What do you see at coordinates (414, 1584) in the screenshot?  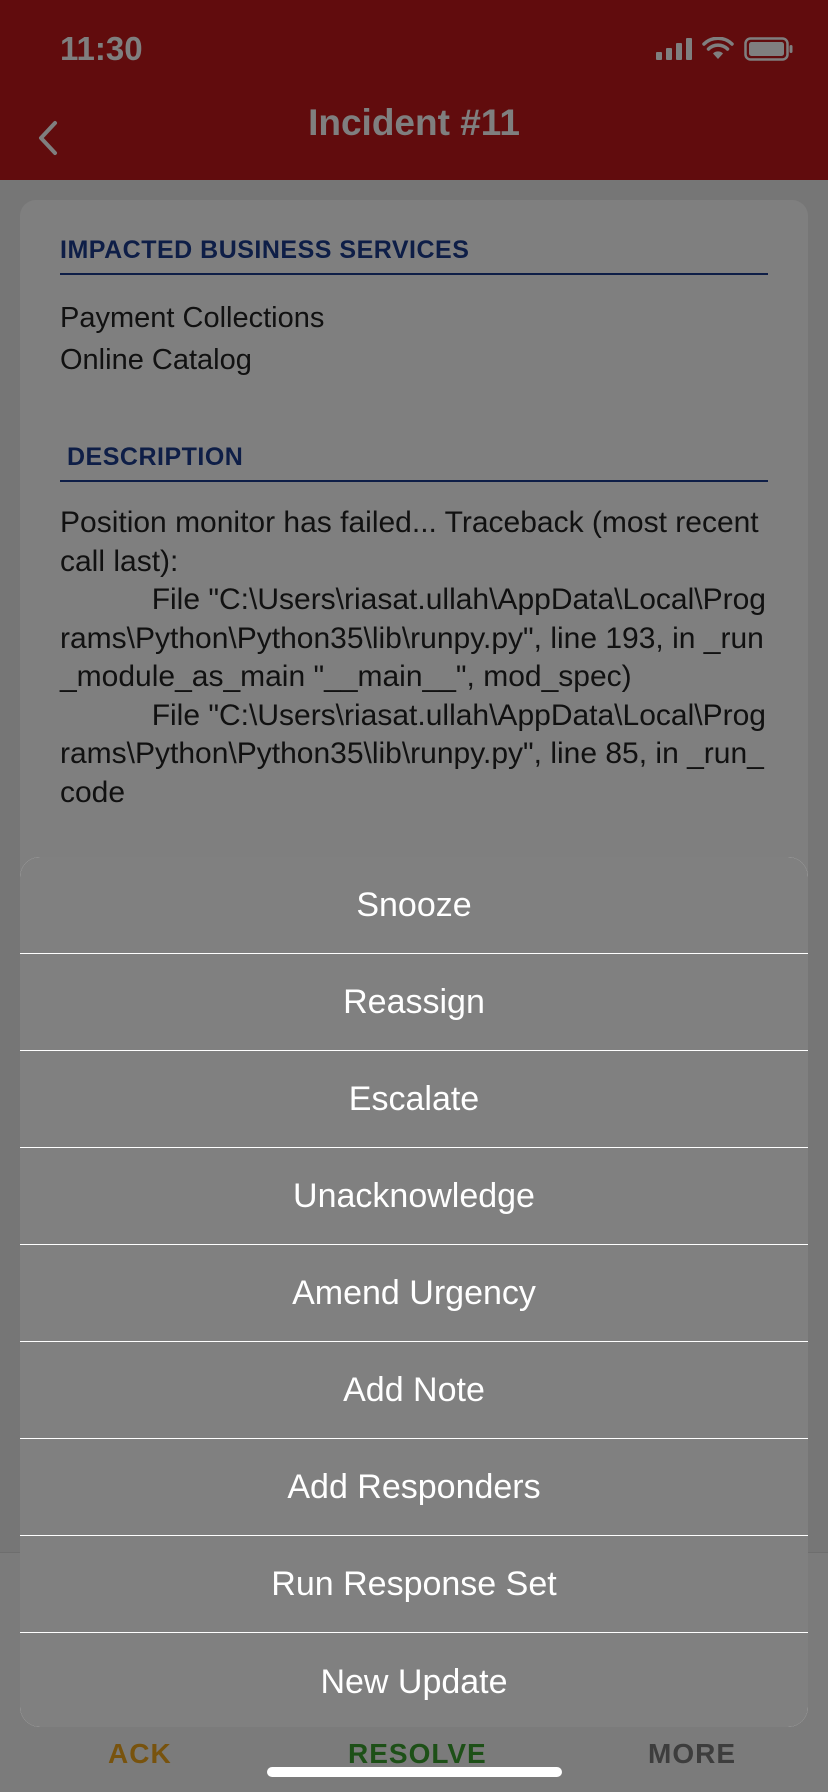 I see `run-response-set-button: Run Response Set` at bounding box center [414, 1584].